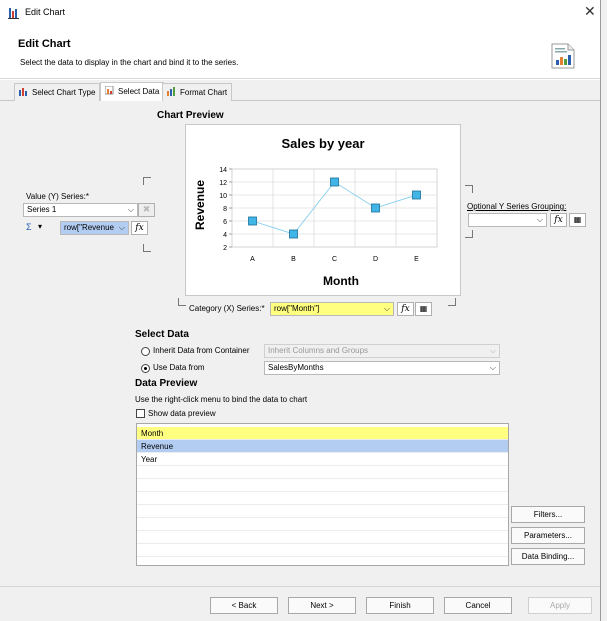 The width and height of the screenshot is (607, 621). I want to click on value-series-label: Value (Y) Series:*, so click(57, 196).